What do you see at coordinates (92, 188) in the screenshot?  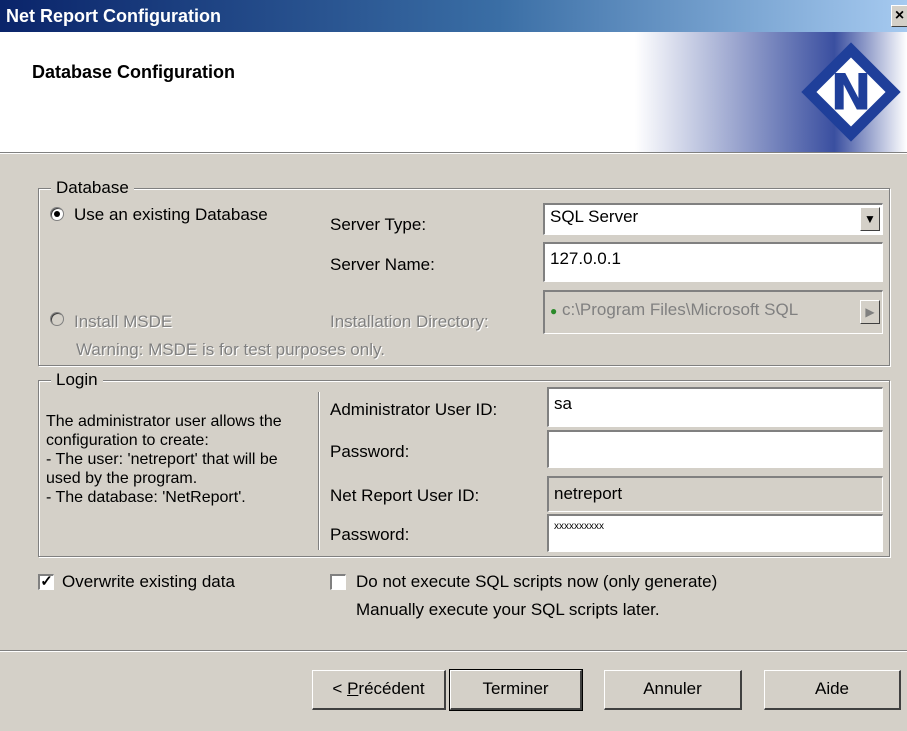 I see `database-legend: Database` at bounding box center [92, 188].